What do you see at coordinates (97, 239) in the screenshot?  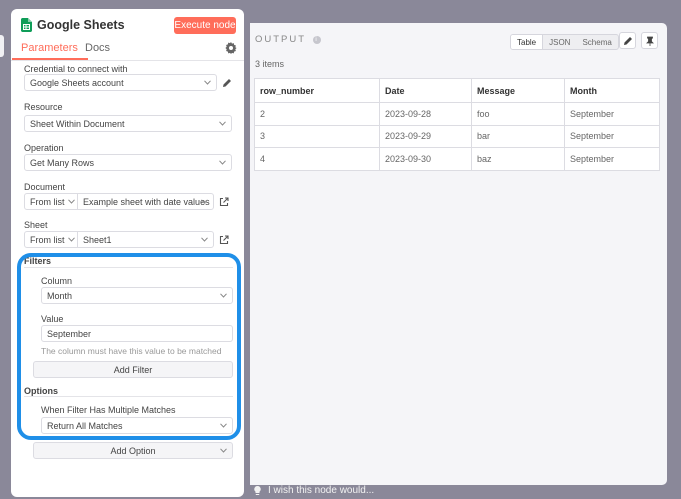 I see `sheet-value: Sheet1` at bounding box center [97, 239].